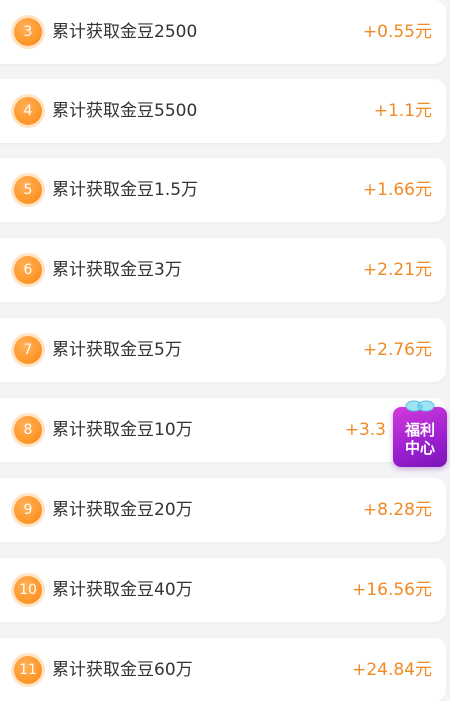  I want to click on gift-bow-icon, so click(420, 406).